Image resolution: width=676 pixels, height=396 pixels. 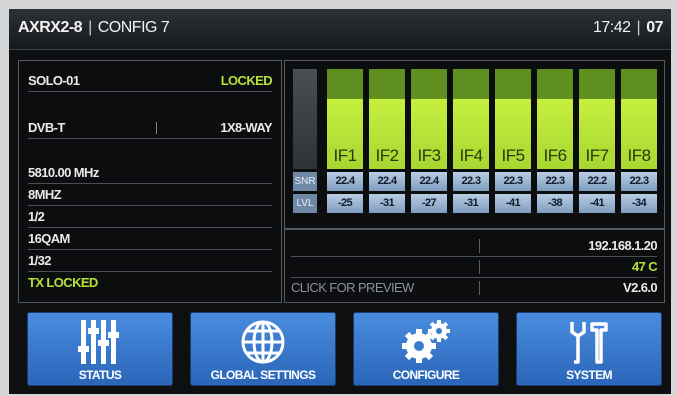 I want to click on info-row-modulation: 16QAM, so click(x=150, y=239).